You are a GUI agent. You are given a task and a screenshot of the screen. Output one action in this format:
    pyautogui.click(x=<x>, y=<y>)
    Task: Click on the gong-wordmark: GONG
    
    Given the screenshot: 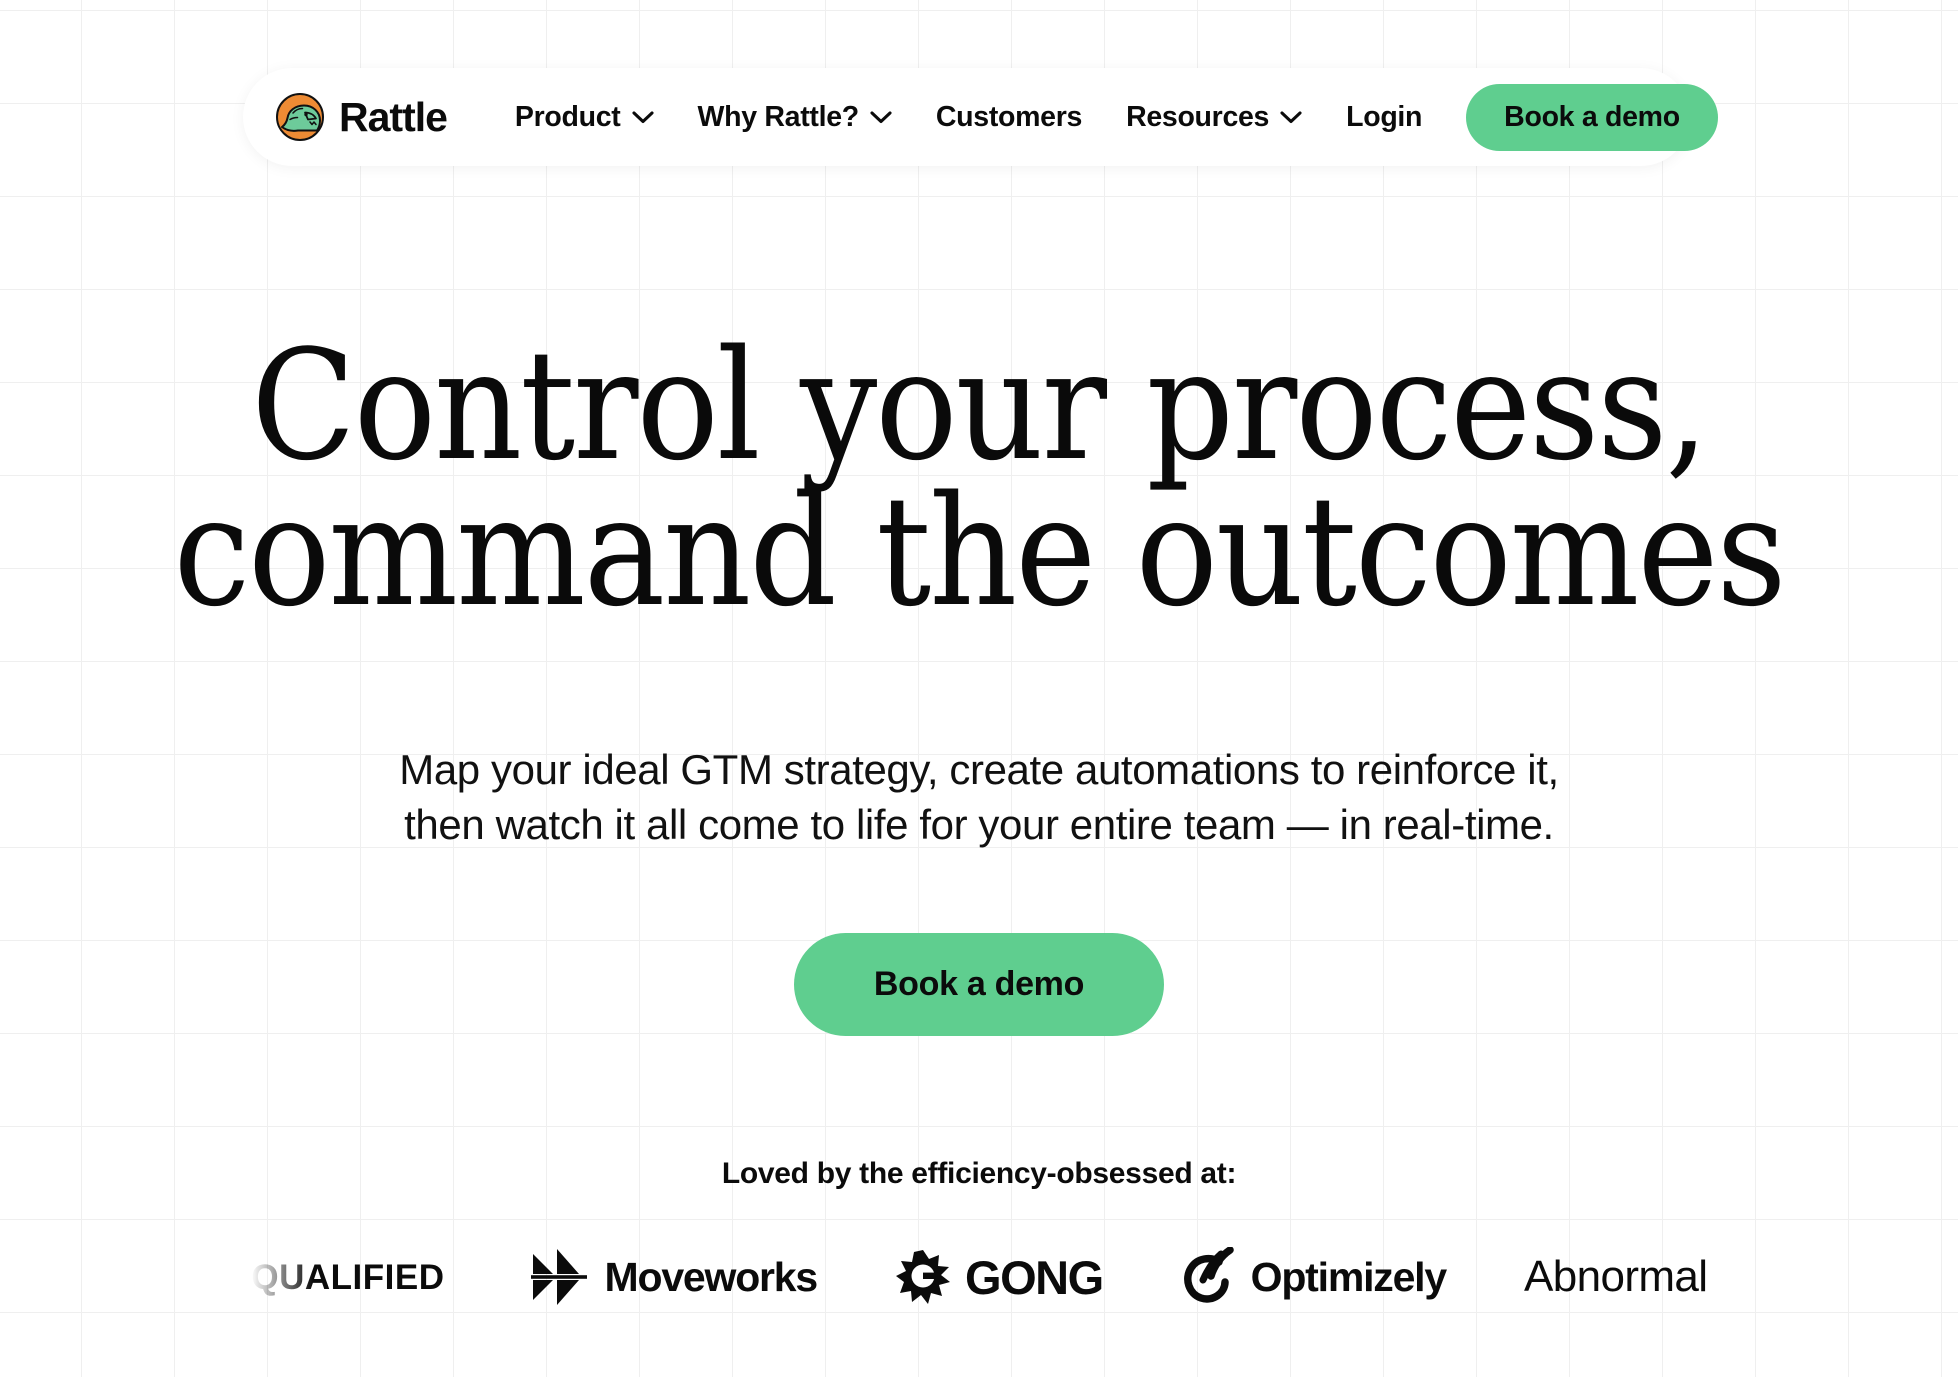 What is the action you would take?
    pyautogui.click(x=1034, y=1277)
    